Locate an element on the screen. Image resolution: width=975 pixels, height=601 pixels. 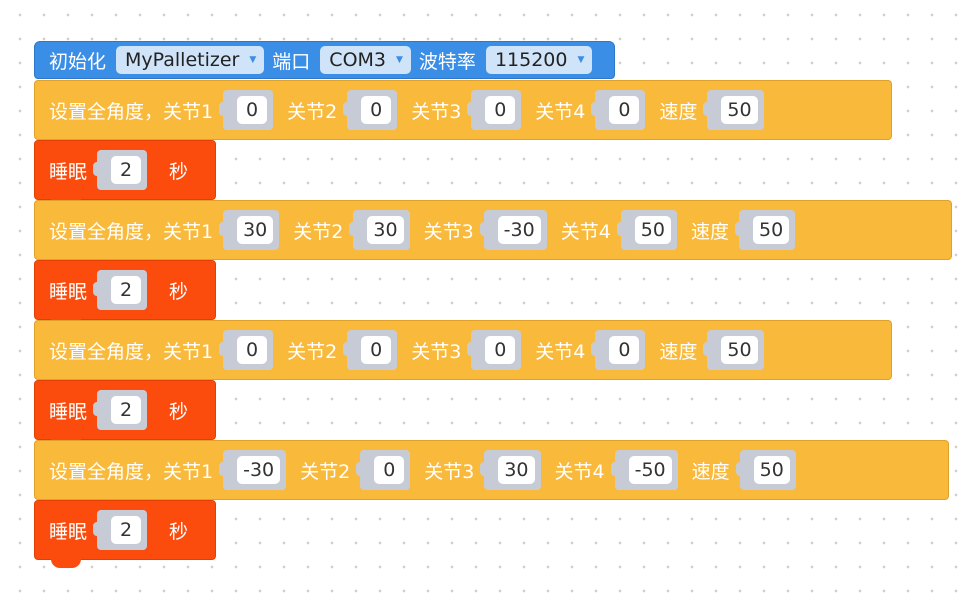
baud-dropdown: 115200 ▼ is located at coordinates (539, 60).